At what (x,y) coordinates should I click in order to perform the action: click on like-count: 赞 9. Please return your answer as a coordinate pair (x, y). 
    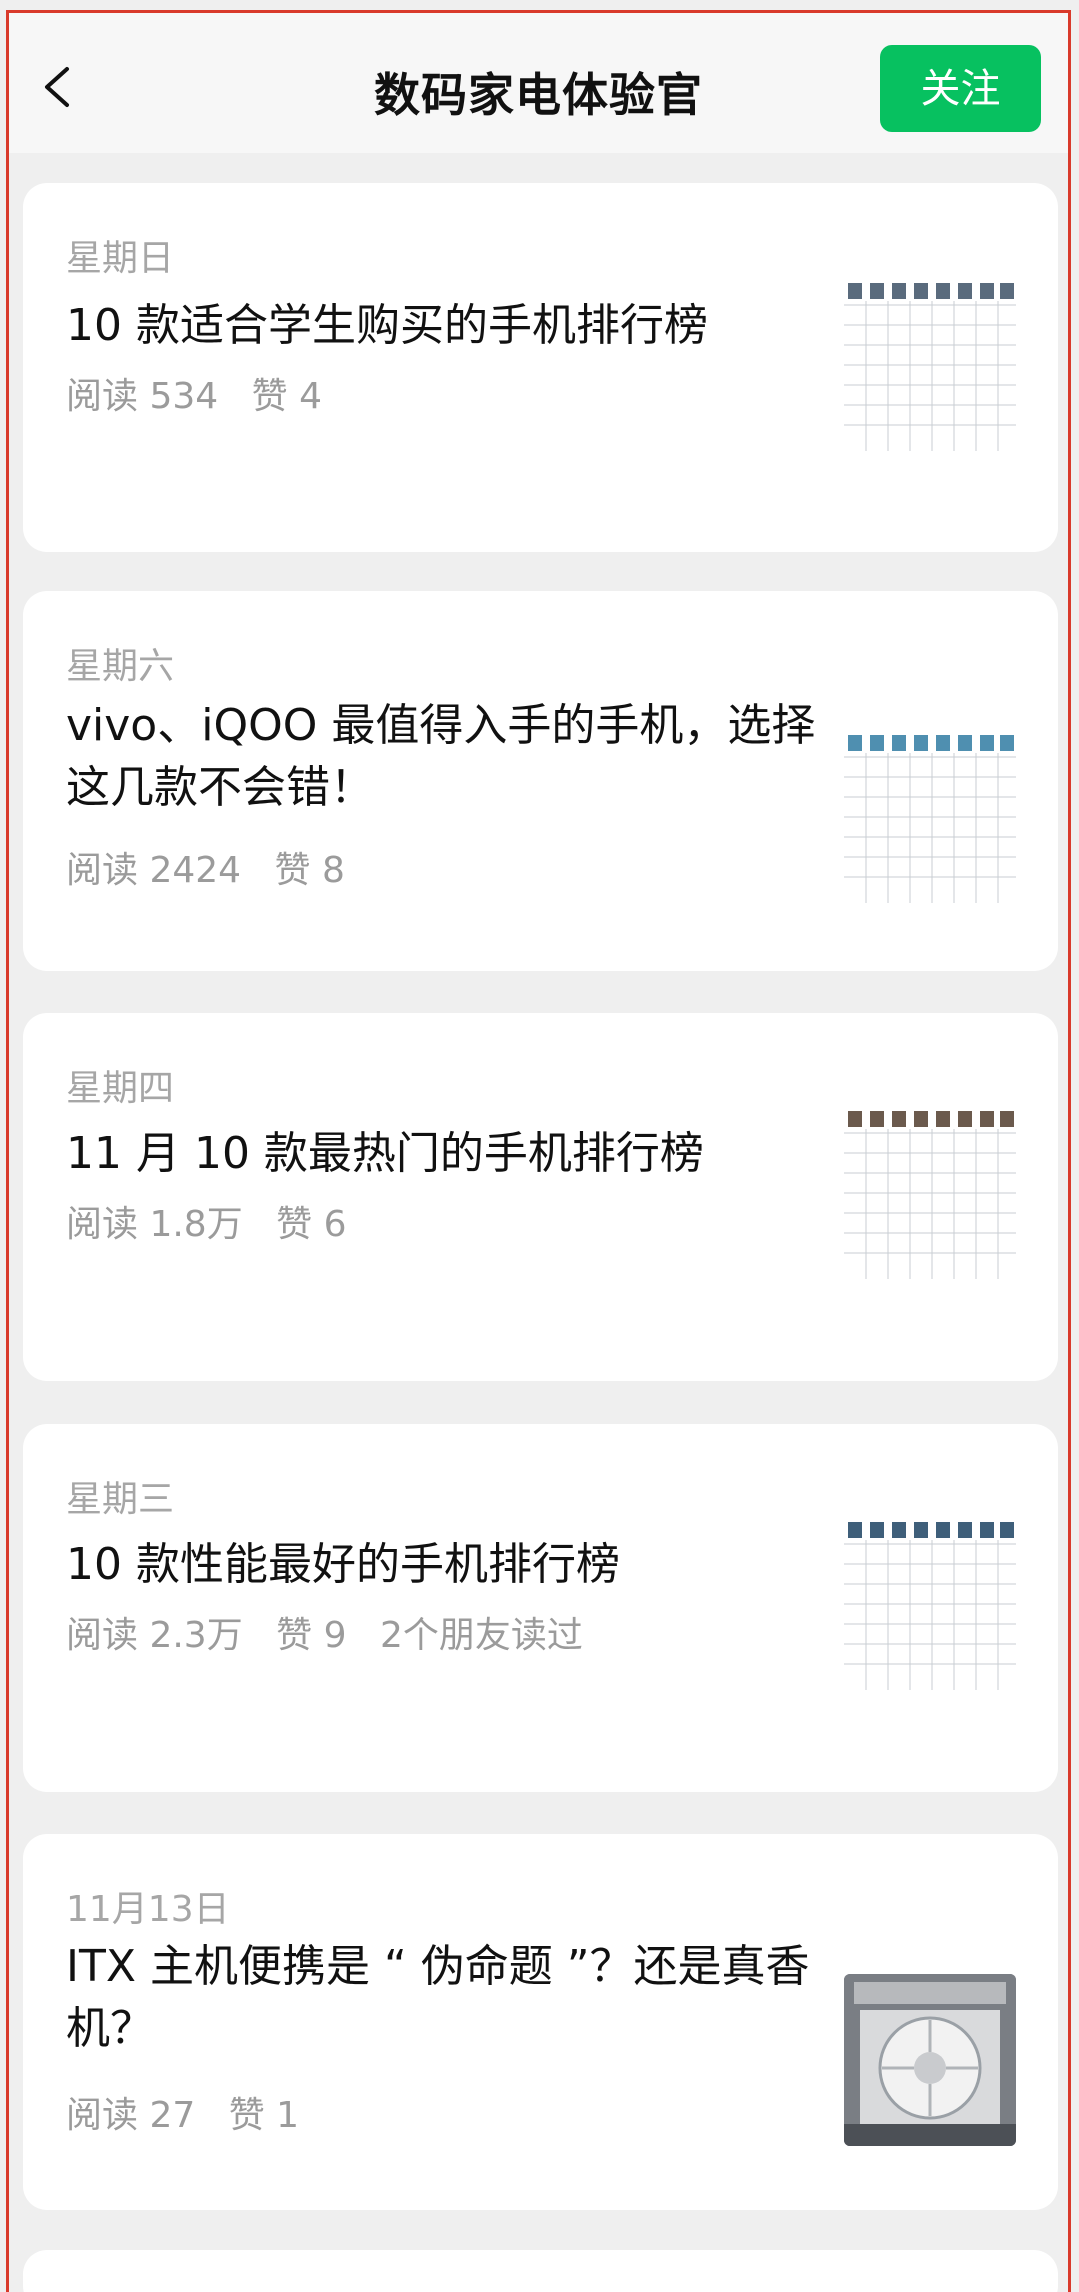
    Looking at the image, I should click on (311, 1635).